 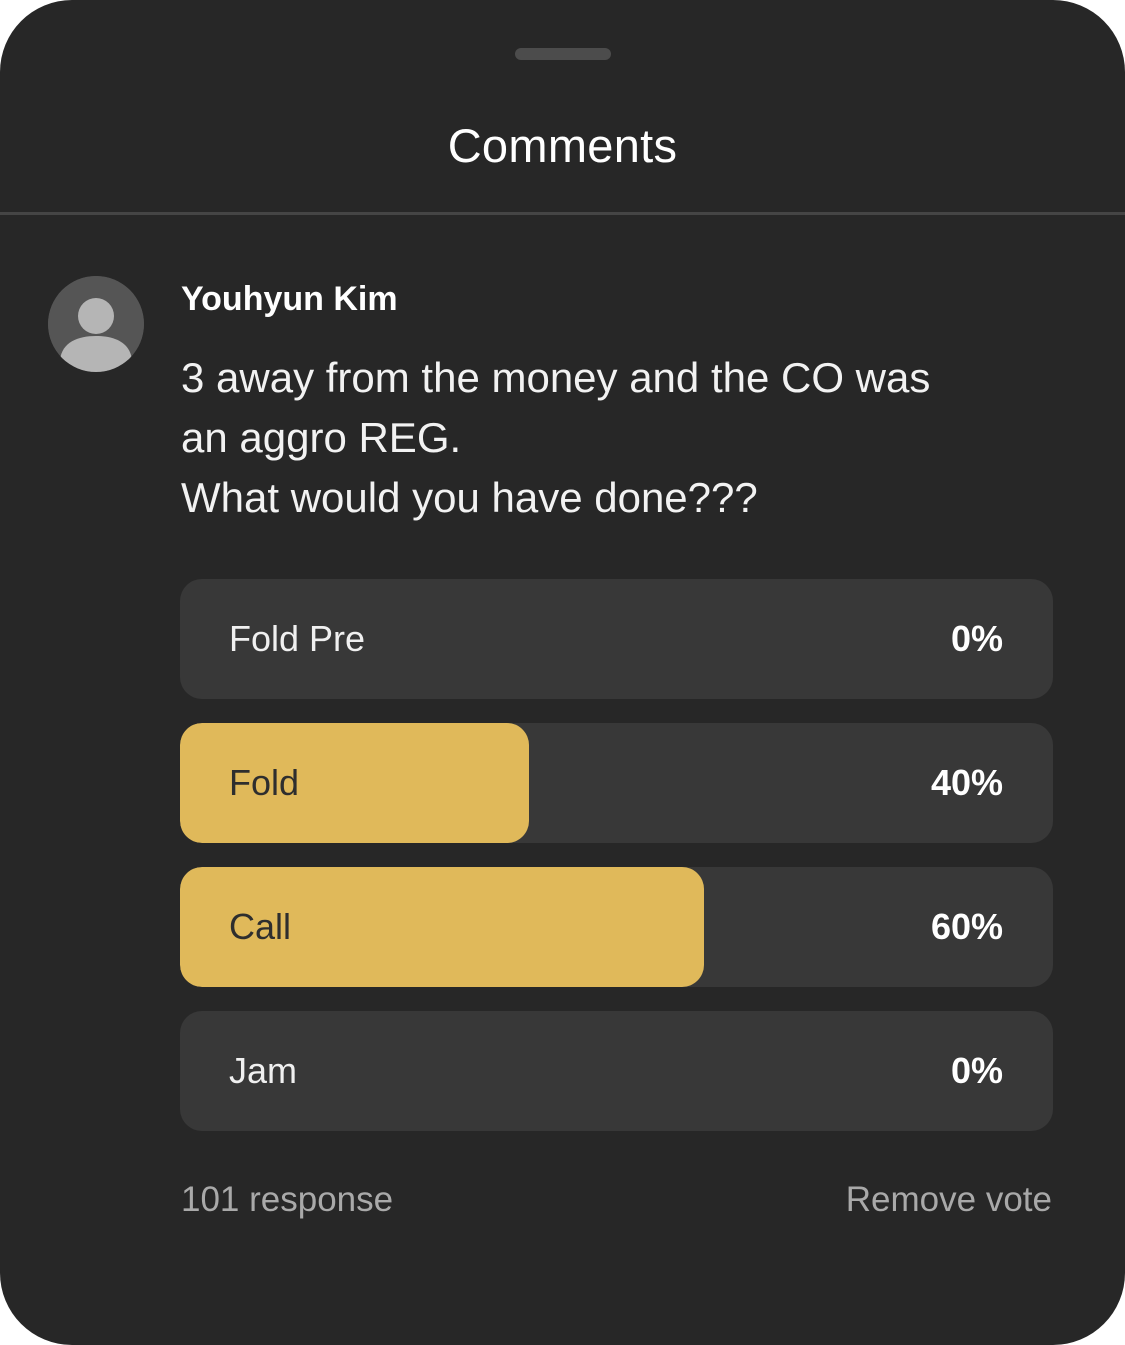 I want to click on poll-option-percent: 60%, so click(x=966, y=926).